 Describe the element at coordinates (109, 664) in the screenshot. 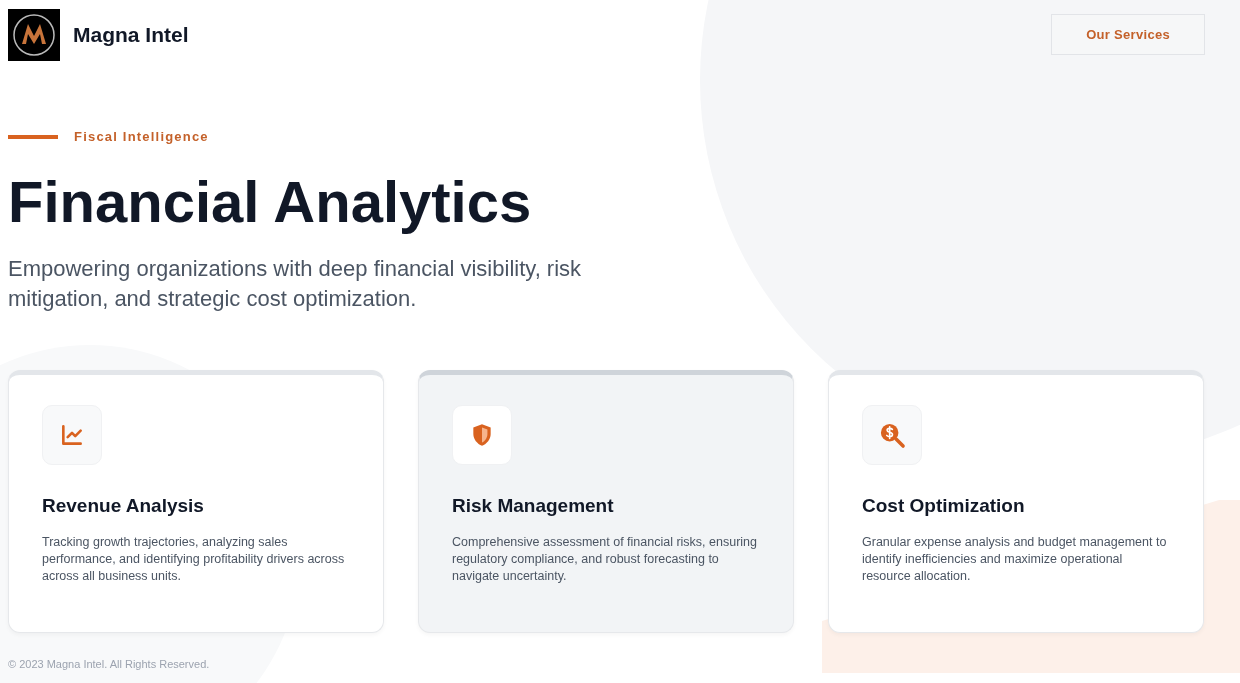

I see `copyright-text: © 2023 Magna Intel. All Rights Reserved.` at that location.